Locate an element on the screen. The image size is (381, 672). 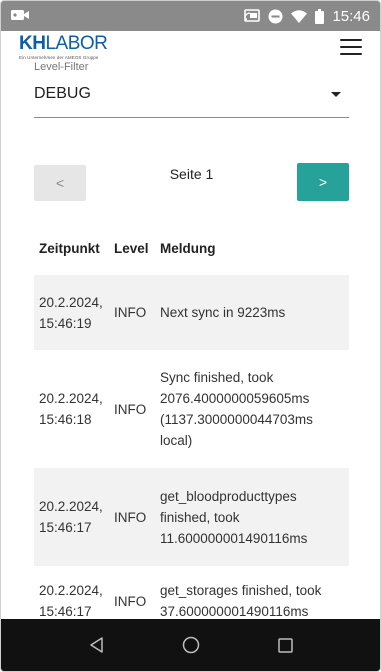
cell-message: Next sync in 9223ms is located at coordinates (223, 312).